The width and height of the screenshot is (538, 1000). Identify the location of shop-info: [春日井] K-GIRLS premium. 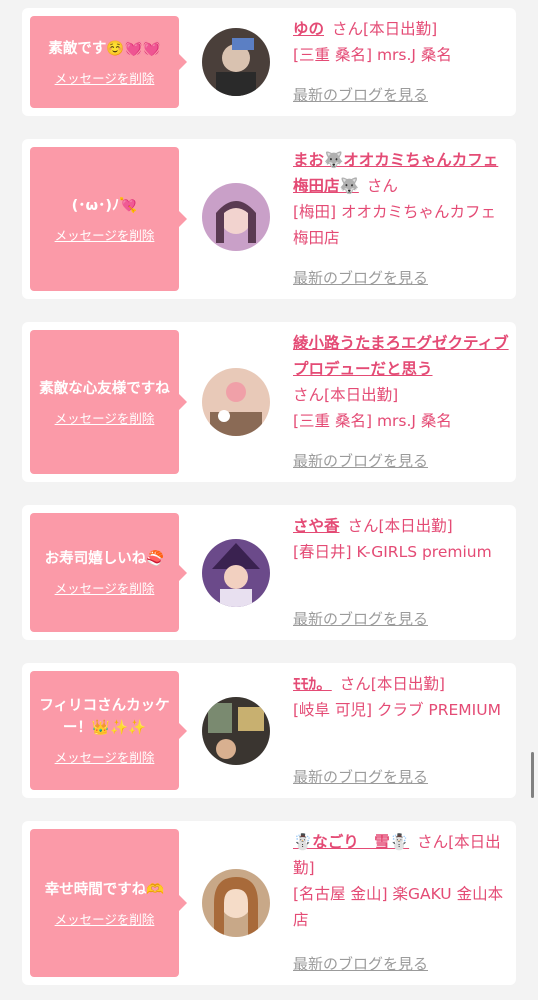
(392, 552).